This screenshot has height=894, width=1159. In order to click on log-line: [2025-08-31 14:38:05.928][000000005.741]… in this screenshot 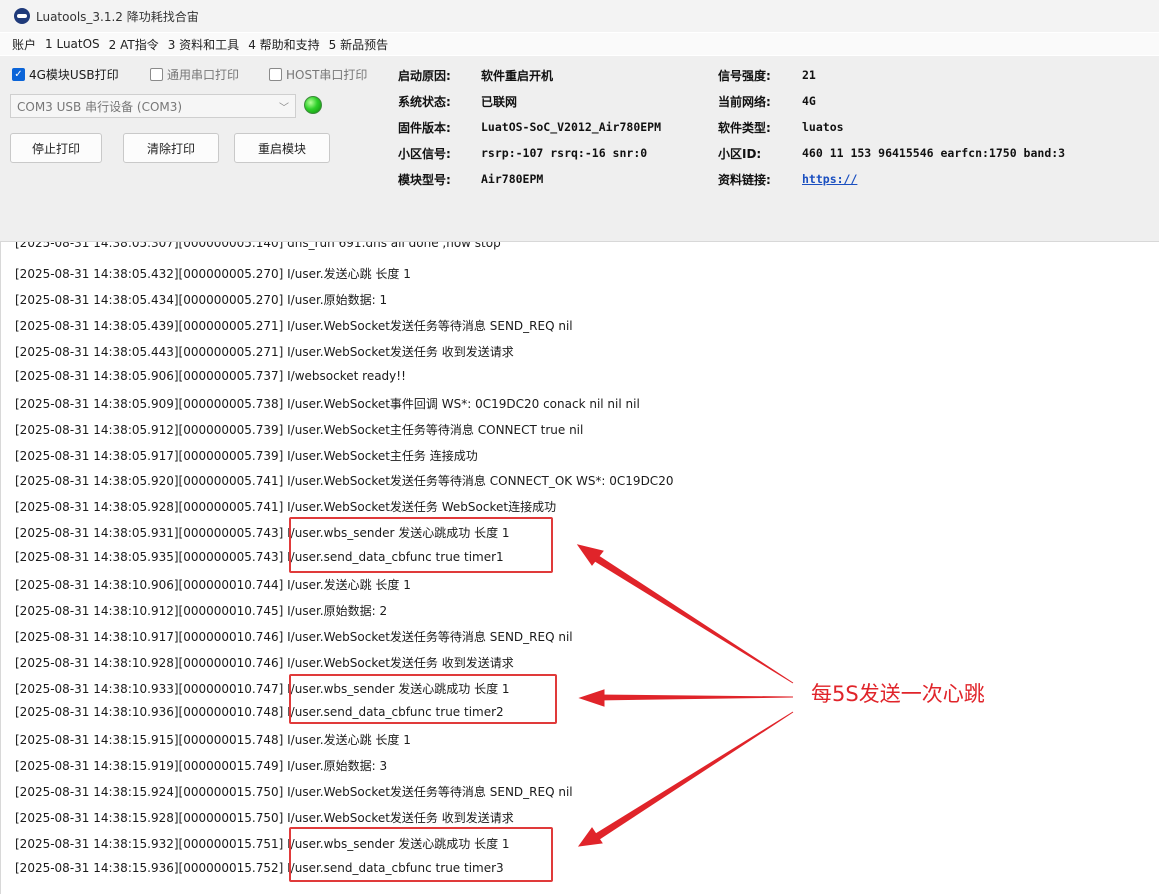, I will do `click(286, 507)`.